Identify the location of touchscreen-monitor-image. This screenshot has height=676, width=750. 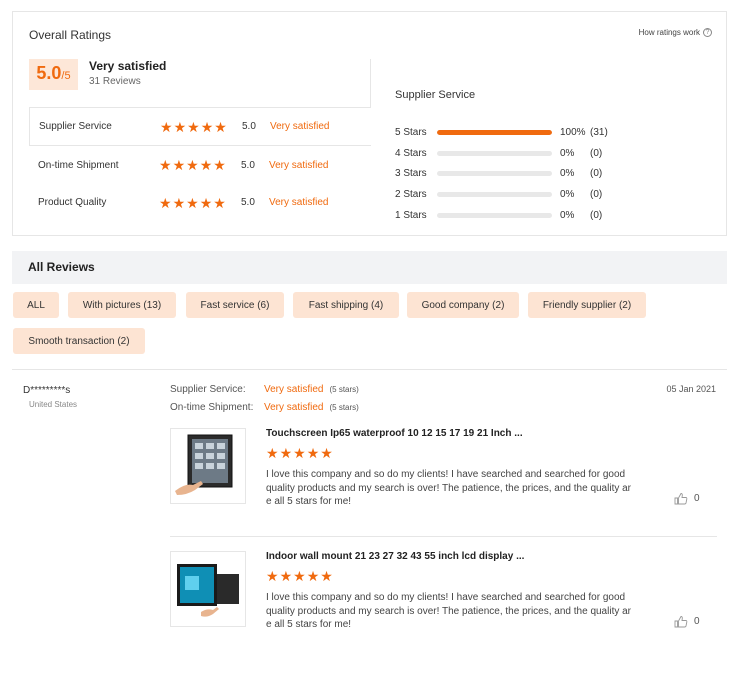
(204, 464).